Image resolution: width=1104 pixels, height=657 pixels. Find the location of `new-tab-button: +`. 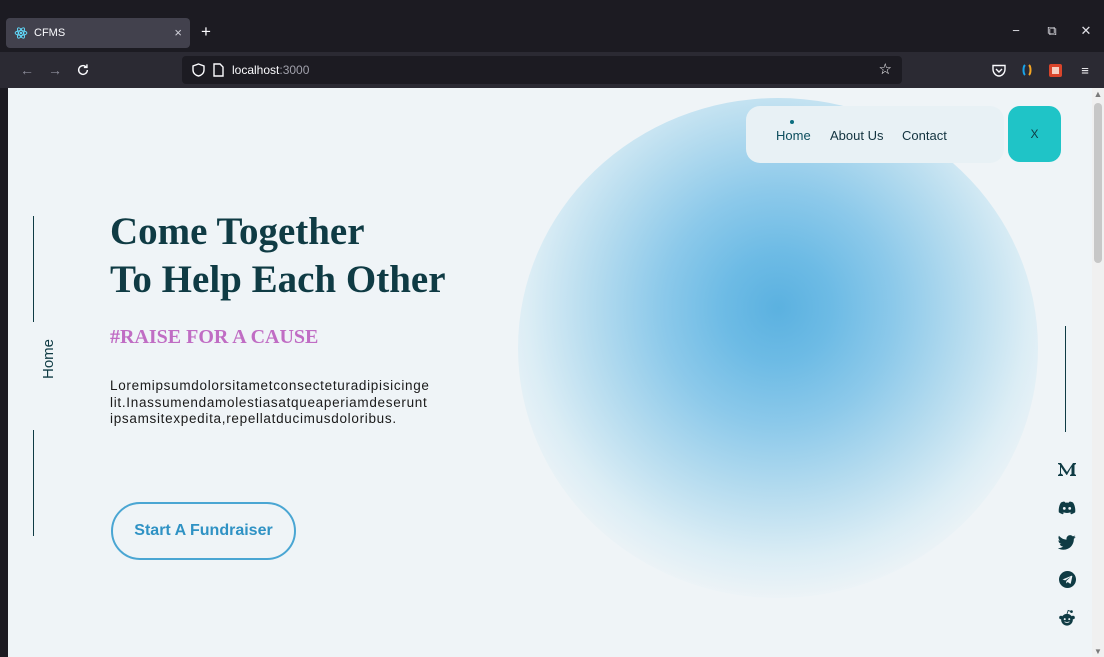

new-tab-button: + is located at coordinates (206, 32).